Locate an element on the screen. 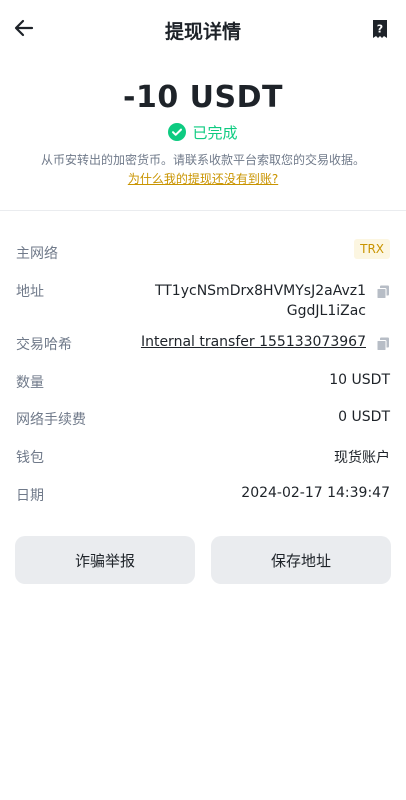 Image resolution: width=406 pixels, height=800 pixels. network-label: 主网络 is located at coordinates (37, 254).